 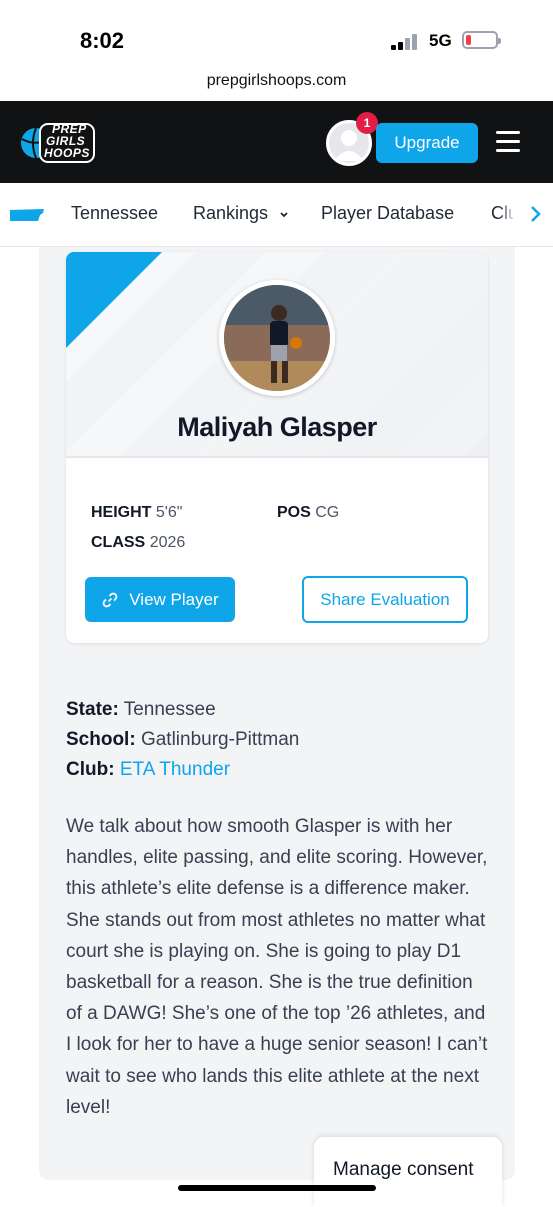 I want to click on subnav-item-tennessee: Tennessee, so click(x=114, y=213).